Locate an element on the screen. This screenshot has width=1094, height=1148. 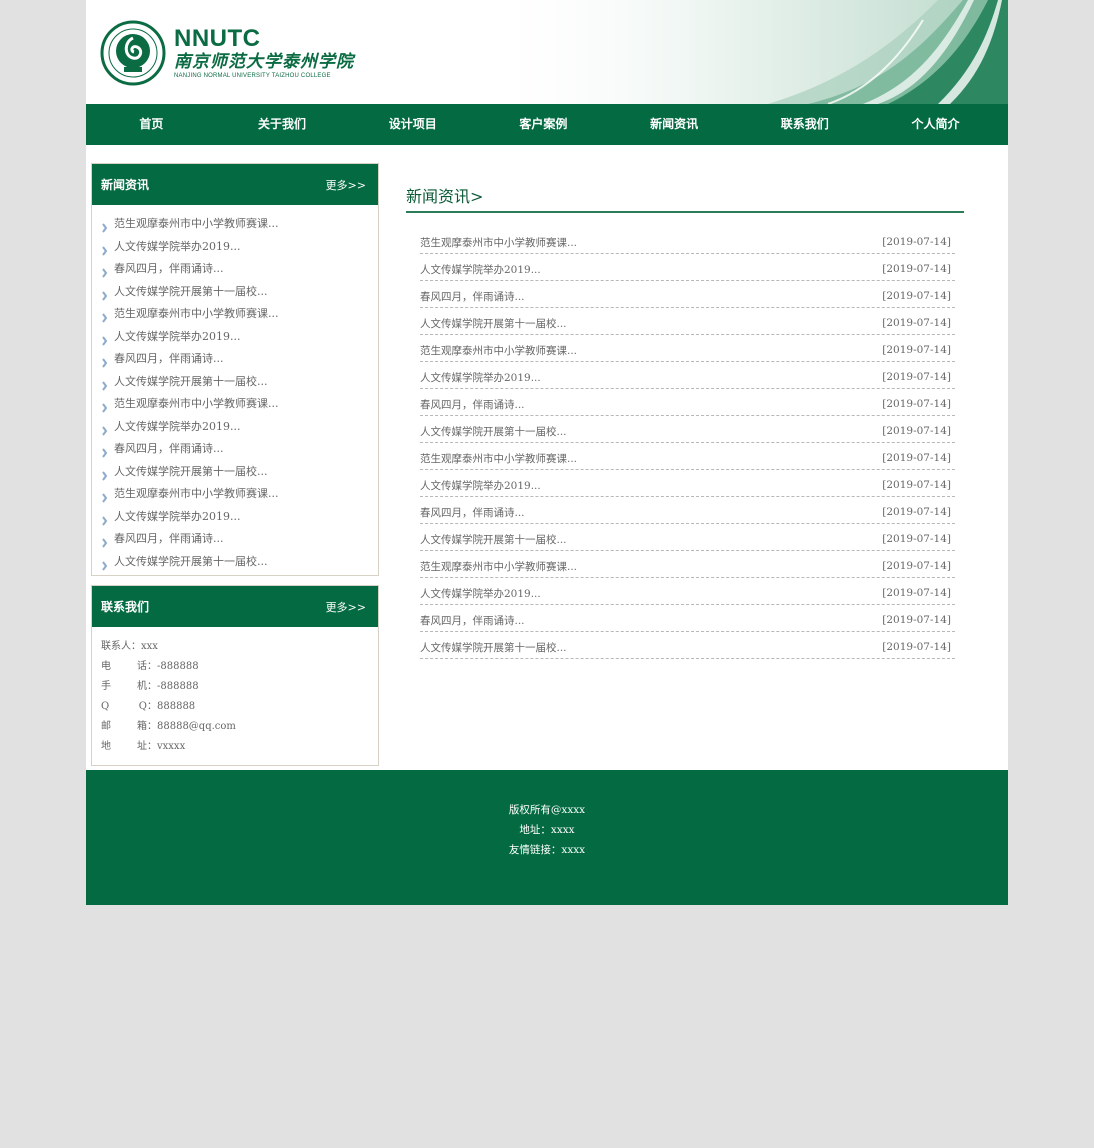
sidebar-contact-title: 联系我们 is located at coordinates (125, 607).